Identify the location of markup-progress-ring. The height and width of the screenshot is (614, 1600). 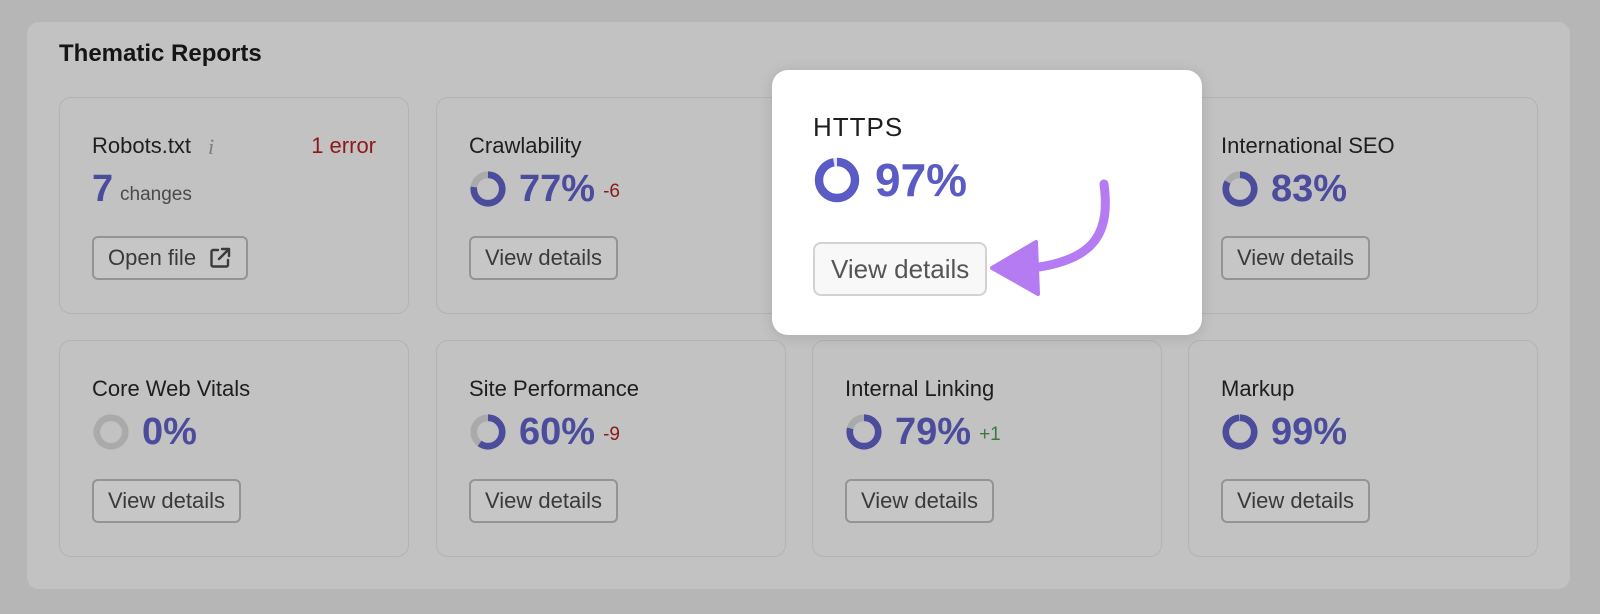
(1240, 432).